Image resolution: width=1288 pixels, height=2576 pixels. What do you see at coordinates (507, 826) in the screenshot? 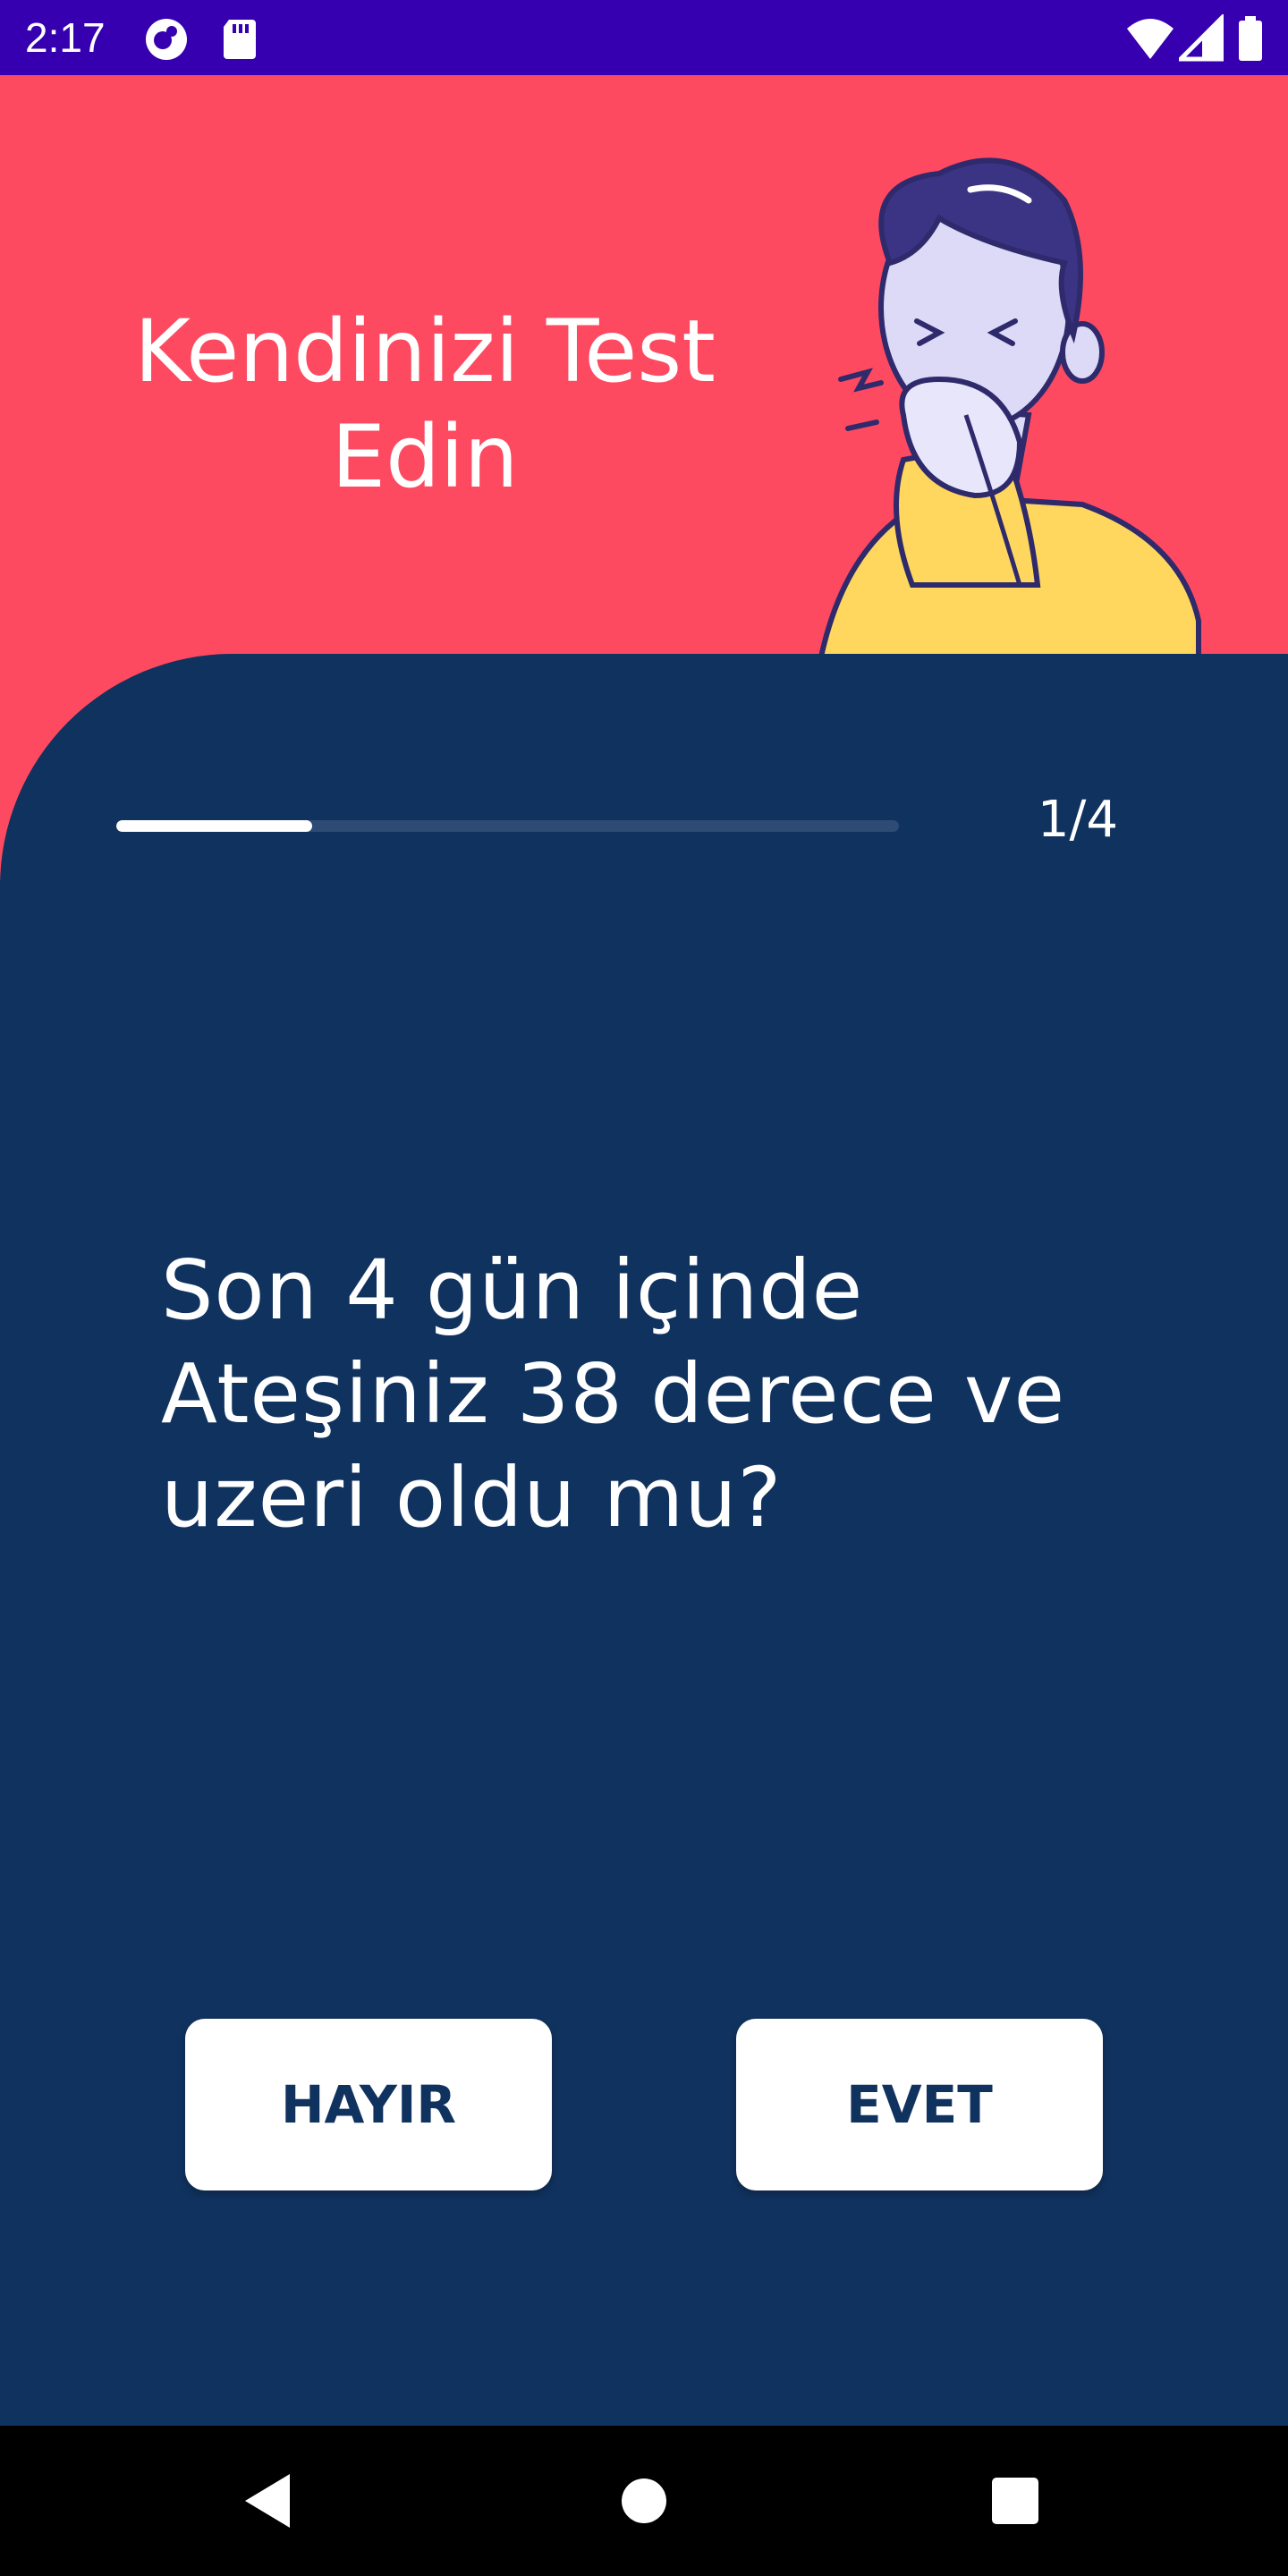
I see `progress-bar` at bounding box center [507, 826].